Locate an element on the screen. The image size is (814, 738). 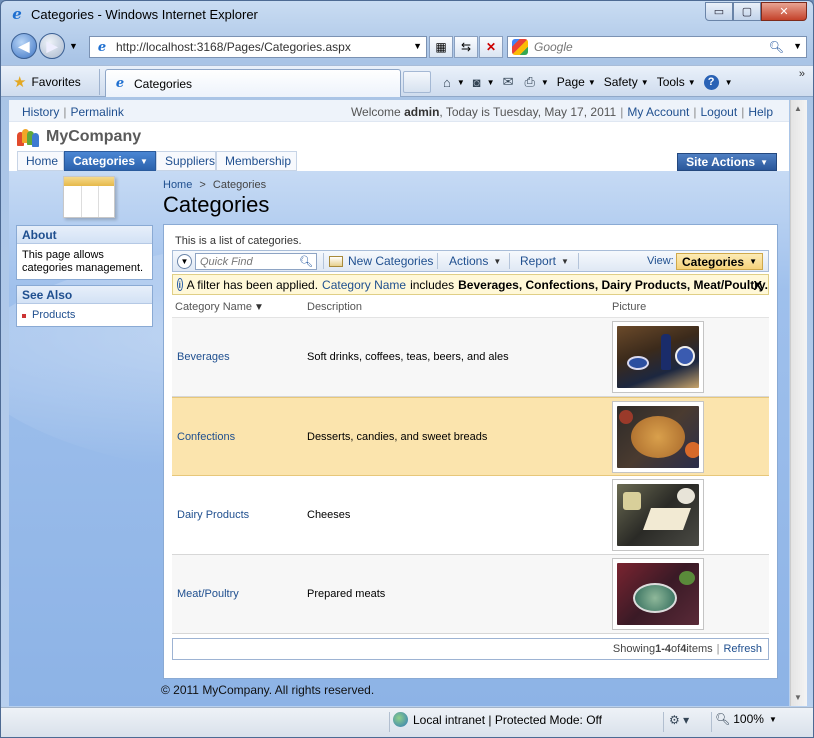
print-button: ⎙ ▼ is located at coordinates (536, 82).